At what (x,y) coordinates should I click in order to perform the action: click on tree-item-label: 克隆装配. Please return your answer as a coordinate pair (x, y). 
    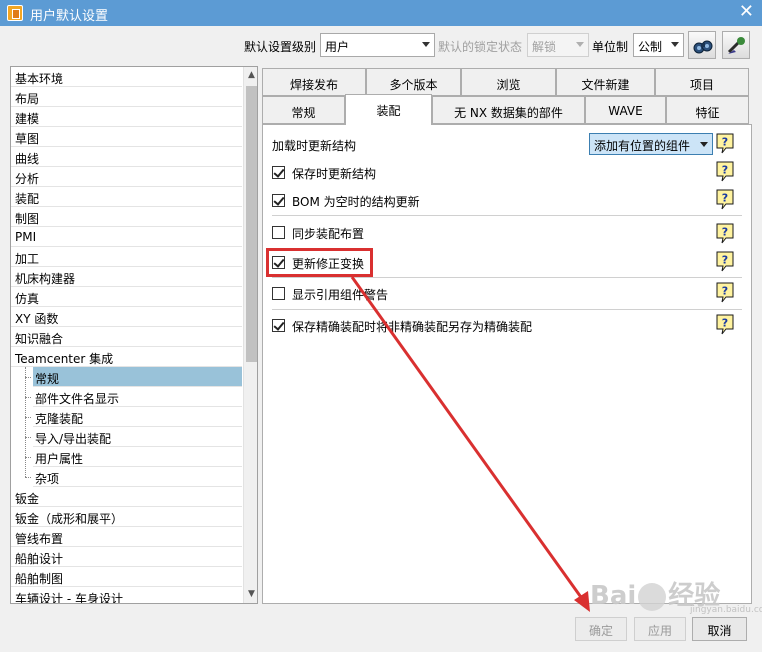
    Looking at the image, I should click on (59, 419).